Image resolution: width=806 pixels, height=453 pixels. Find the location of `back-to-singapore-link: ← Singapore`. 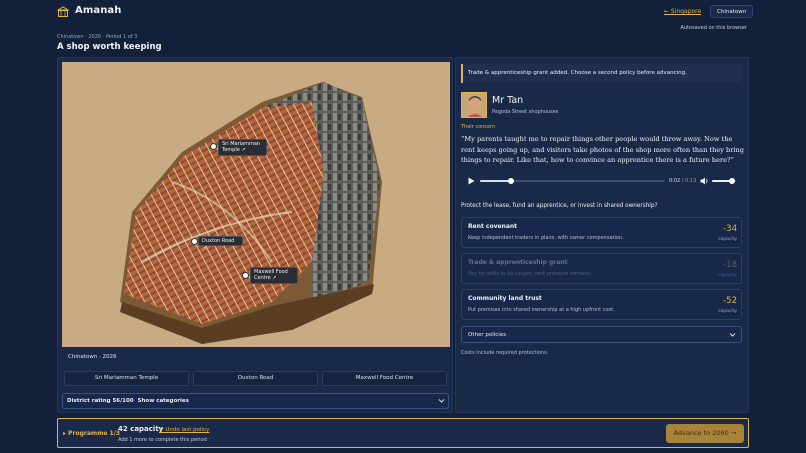

back-to-singapore-link: ← Singapore is located at coordinates (682, 11).